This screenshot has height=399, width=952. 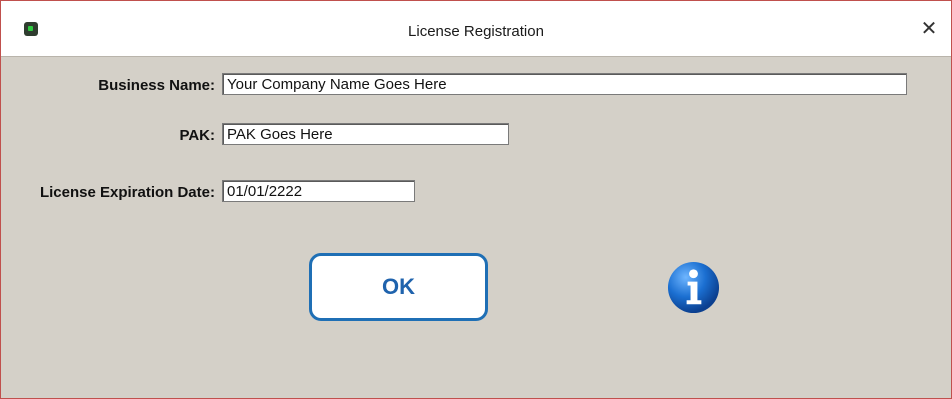 What do you see at coordinates (398, 287) in the screenshot?
I see `ok-button: OK` at bounding box center [398, 287].